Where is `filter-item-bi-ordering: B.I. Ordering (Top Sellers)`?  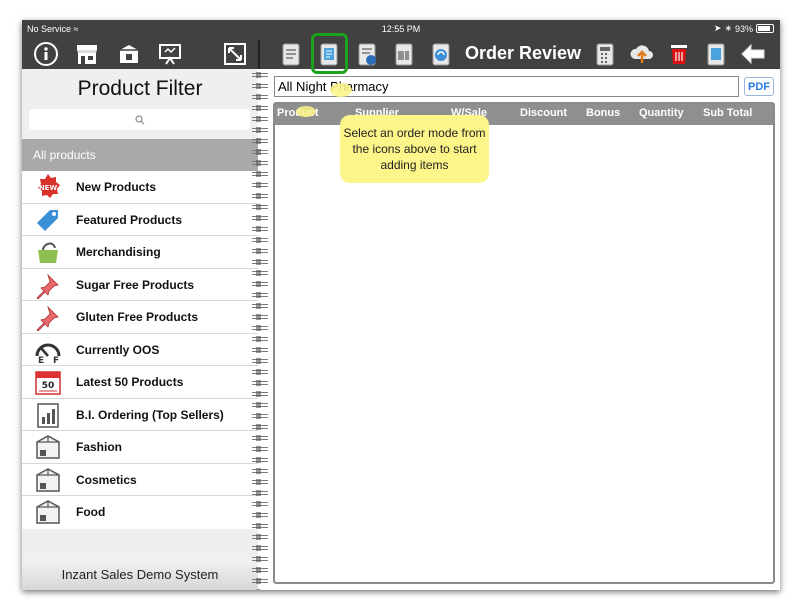 filter-item-bi-ordering: B.I. Ordering (Top Sellers) is located at coordinates (140, 414).